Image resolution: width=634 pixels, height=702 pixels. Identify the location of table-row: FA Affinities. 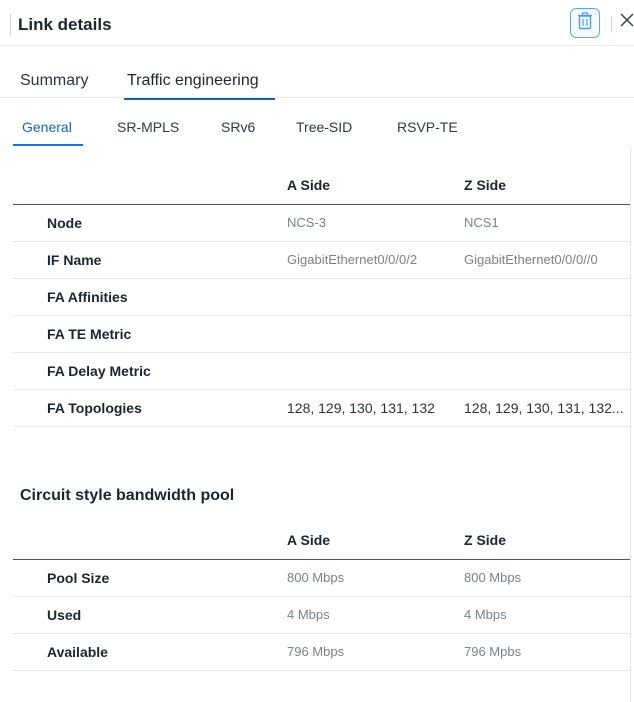
(321, 297).